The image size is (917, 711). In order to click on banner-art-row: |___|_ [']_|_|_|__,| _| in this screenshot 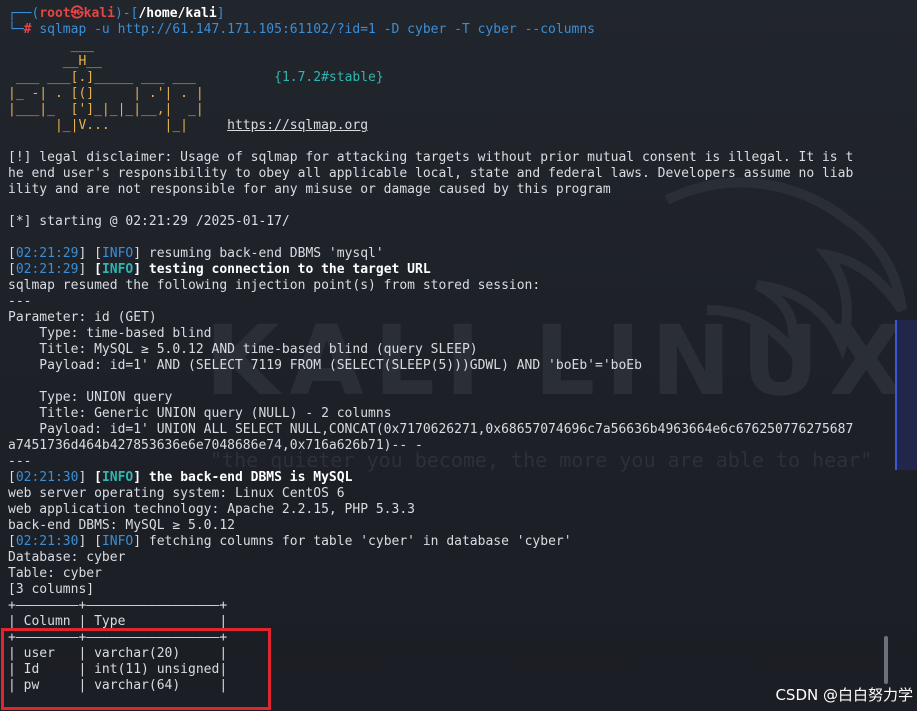, I will do `click(110, 109)`.